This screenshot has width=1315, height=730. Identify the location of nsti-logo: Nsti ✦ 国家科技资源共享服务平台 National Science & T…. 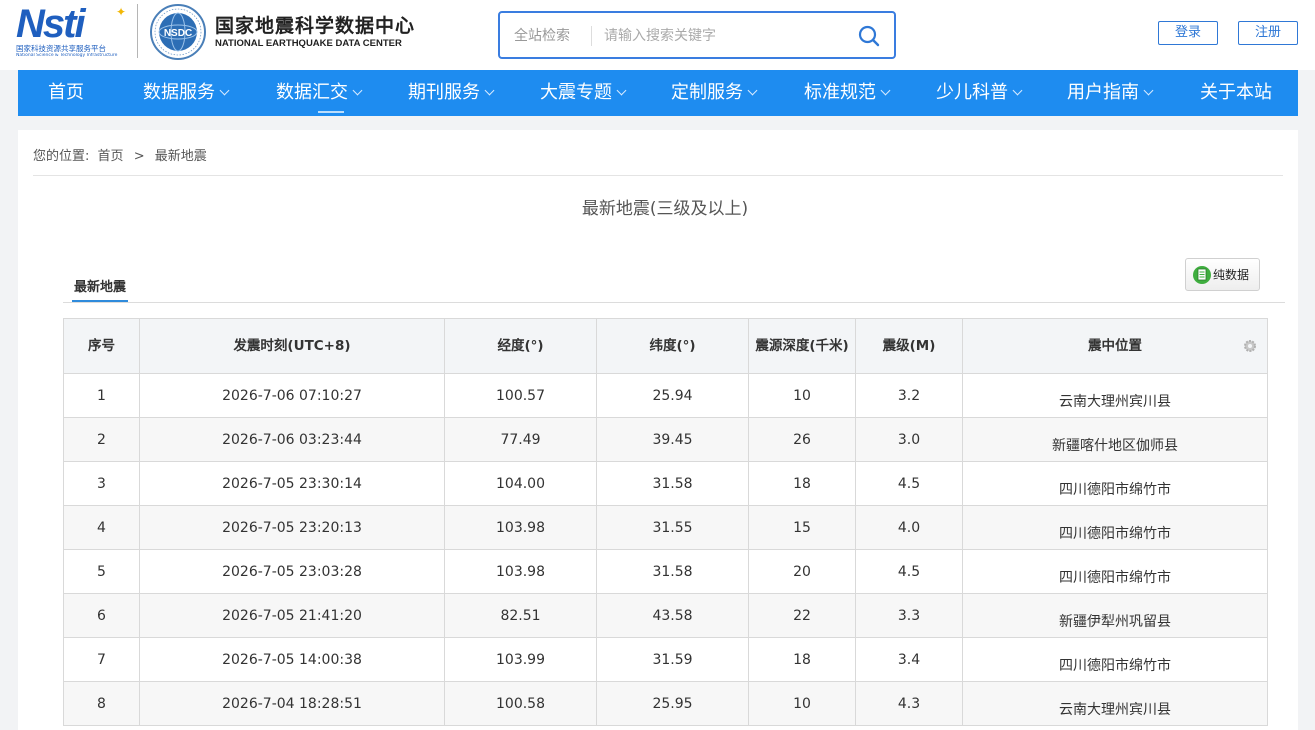
(73, 31).